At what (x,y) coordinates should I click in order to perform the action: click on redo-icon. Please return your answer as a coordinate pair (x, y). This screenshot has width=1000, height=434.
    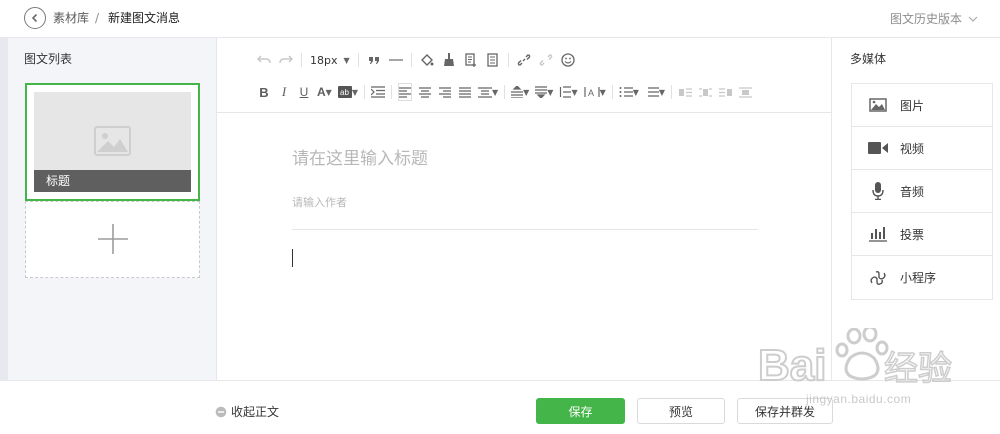
    Looking at the image, I should click on (286, 59).